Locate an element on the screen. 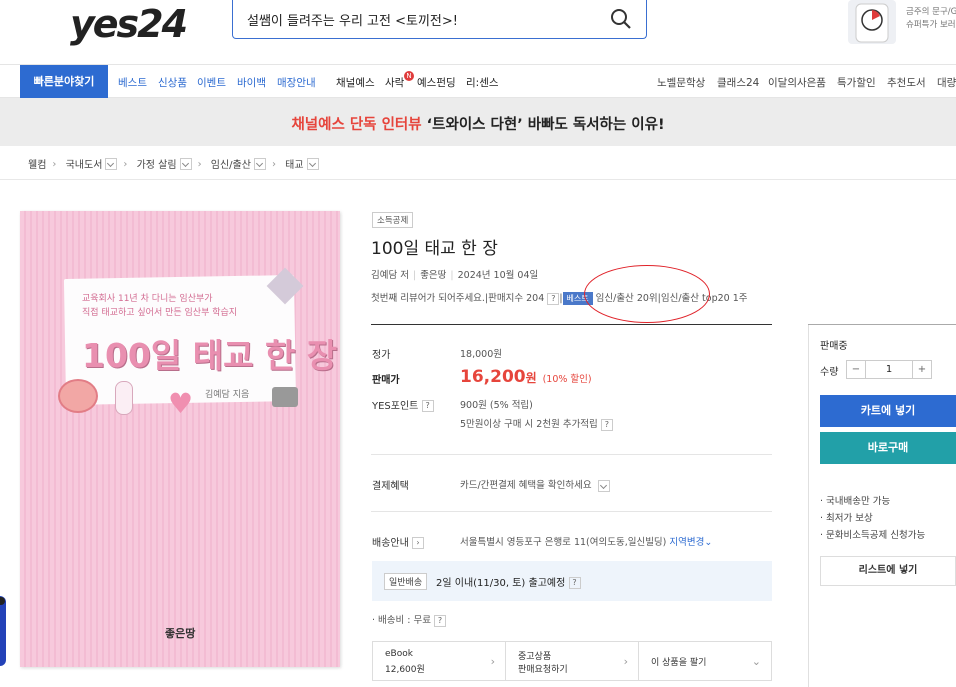 The width and height of the screenshot is (956, 687). clock-icon is located at coordinates (872, 23).